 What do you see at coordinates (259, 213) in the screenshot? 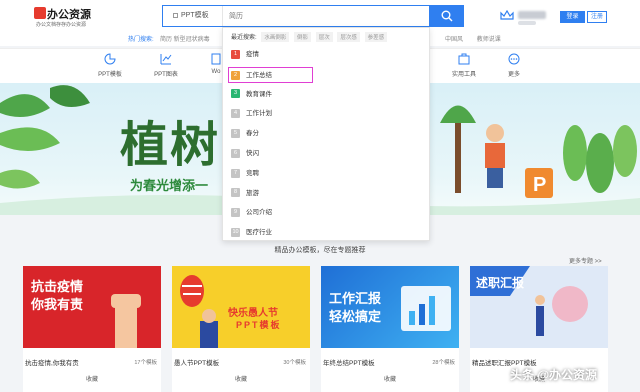
I see `suggestion-label: 公司介绍` at bounding box center [259, 213].